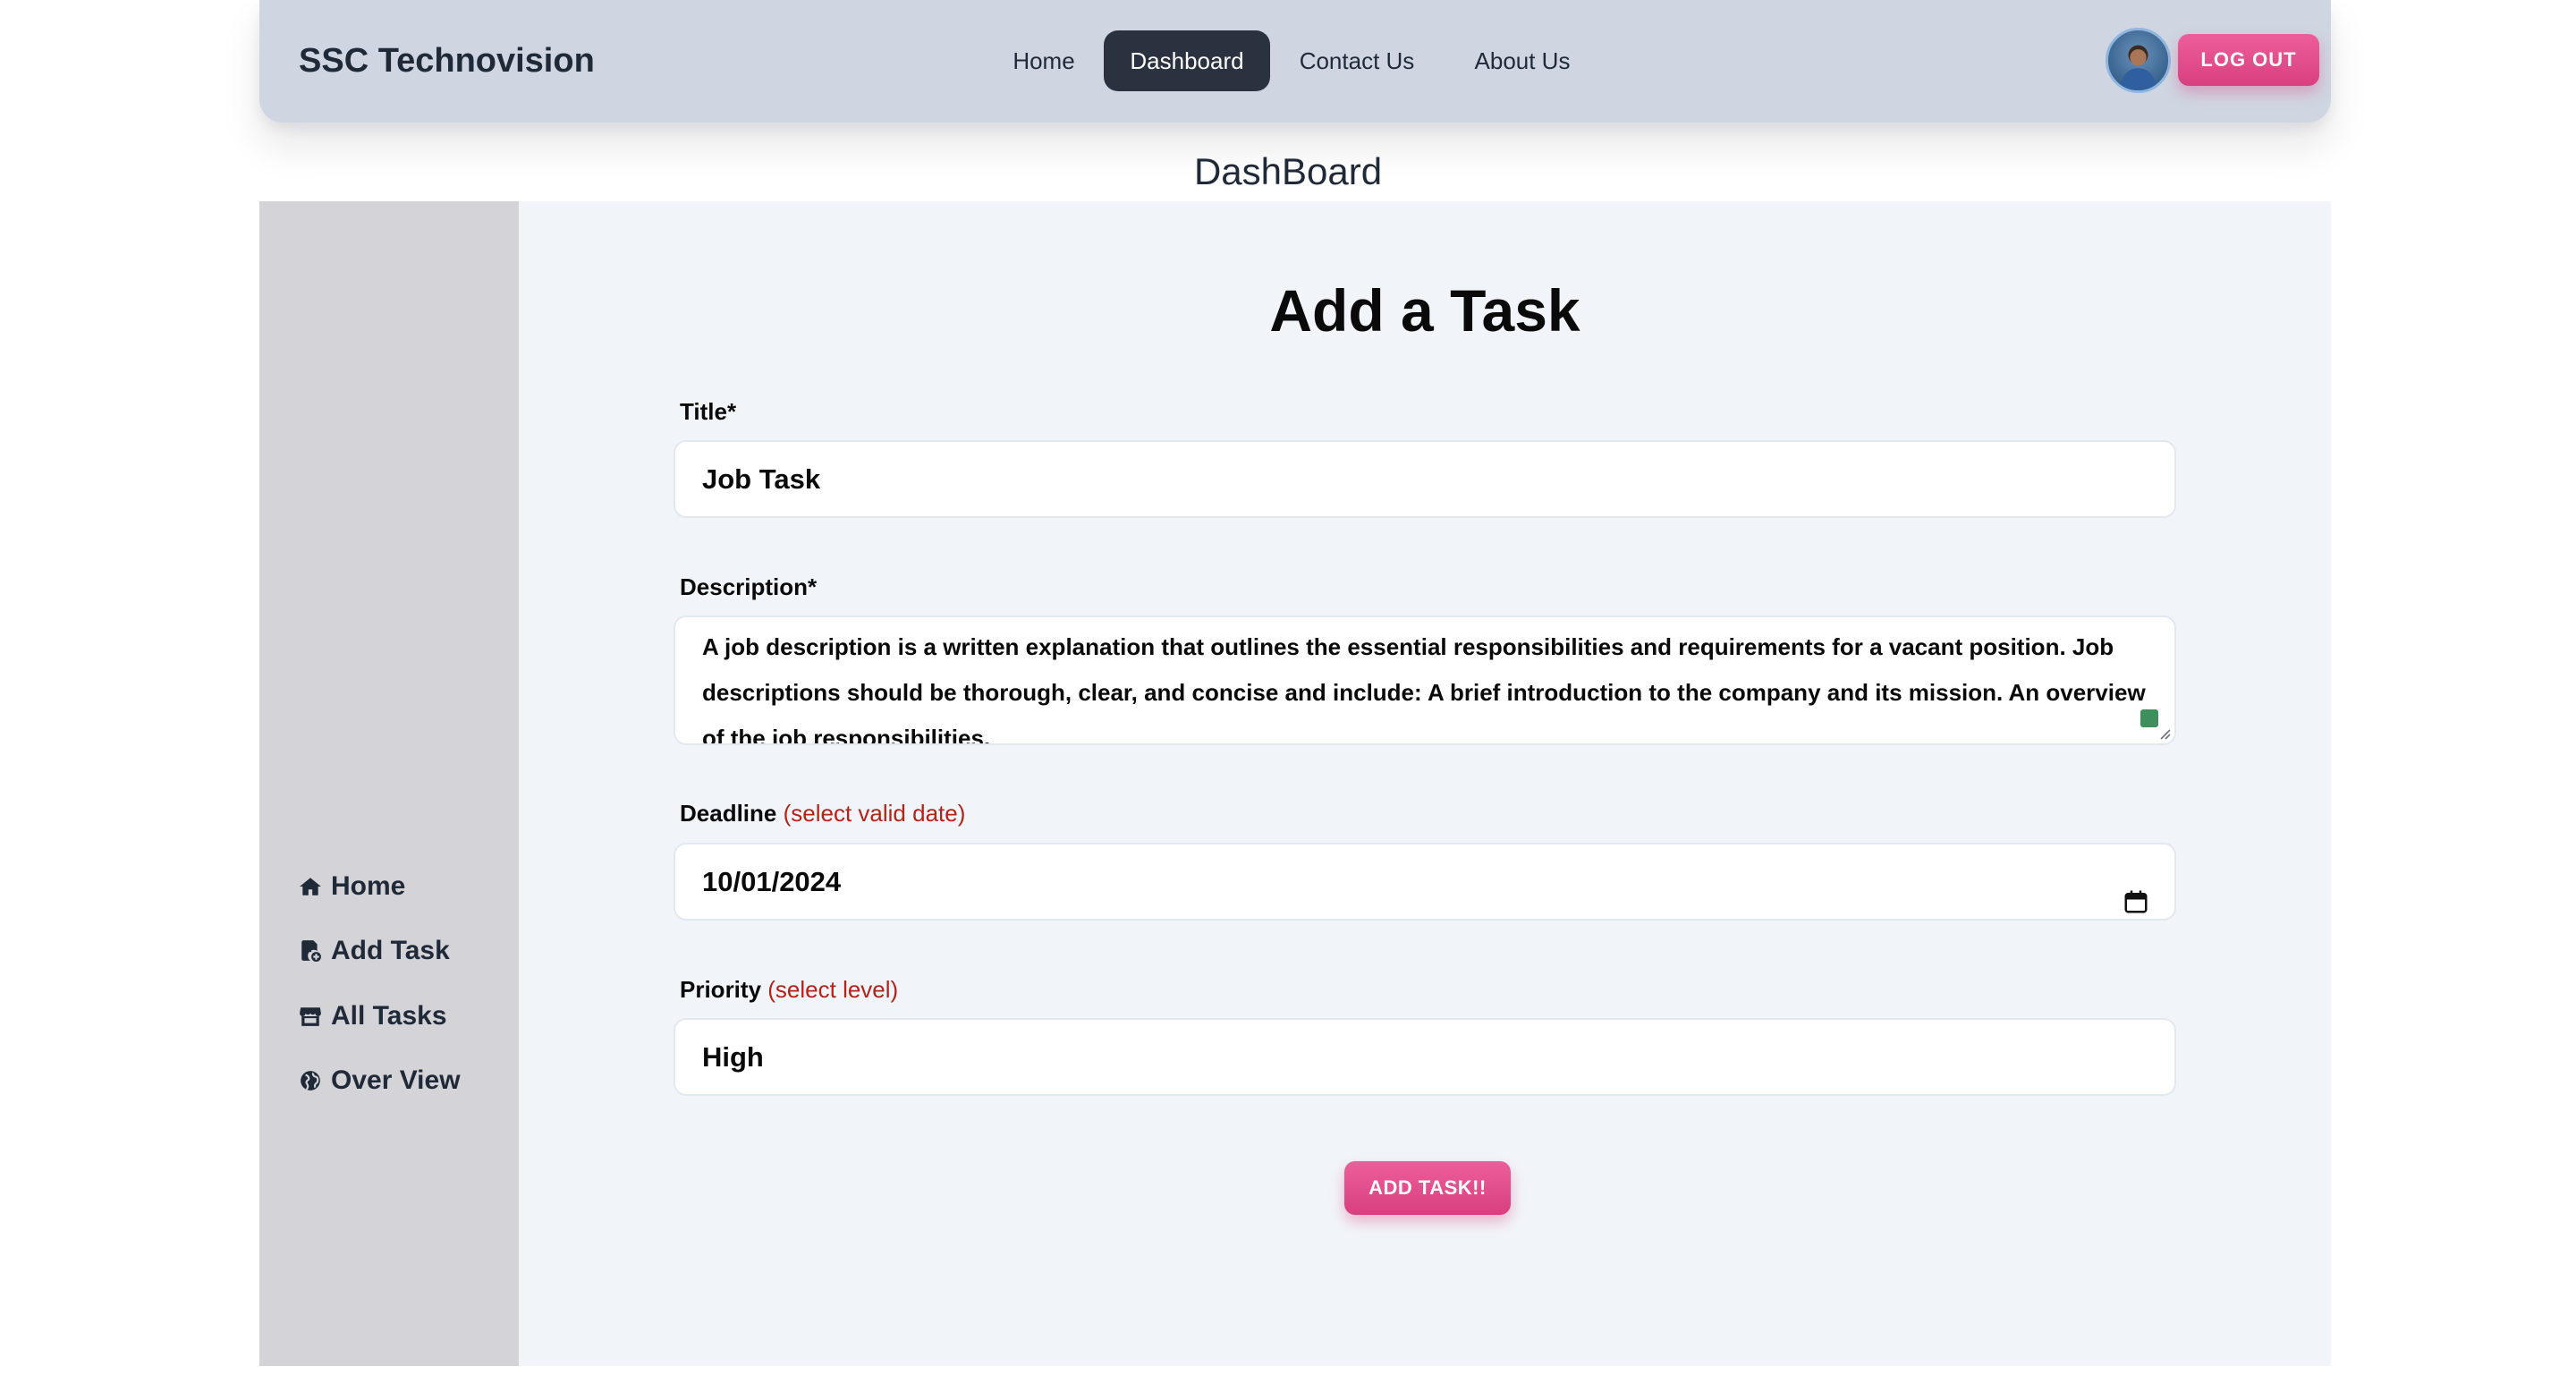  What do you see at coordinates (2136, 891) in the screenshot?
I see `calendar-icon` at bounding box center [2136, 891].